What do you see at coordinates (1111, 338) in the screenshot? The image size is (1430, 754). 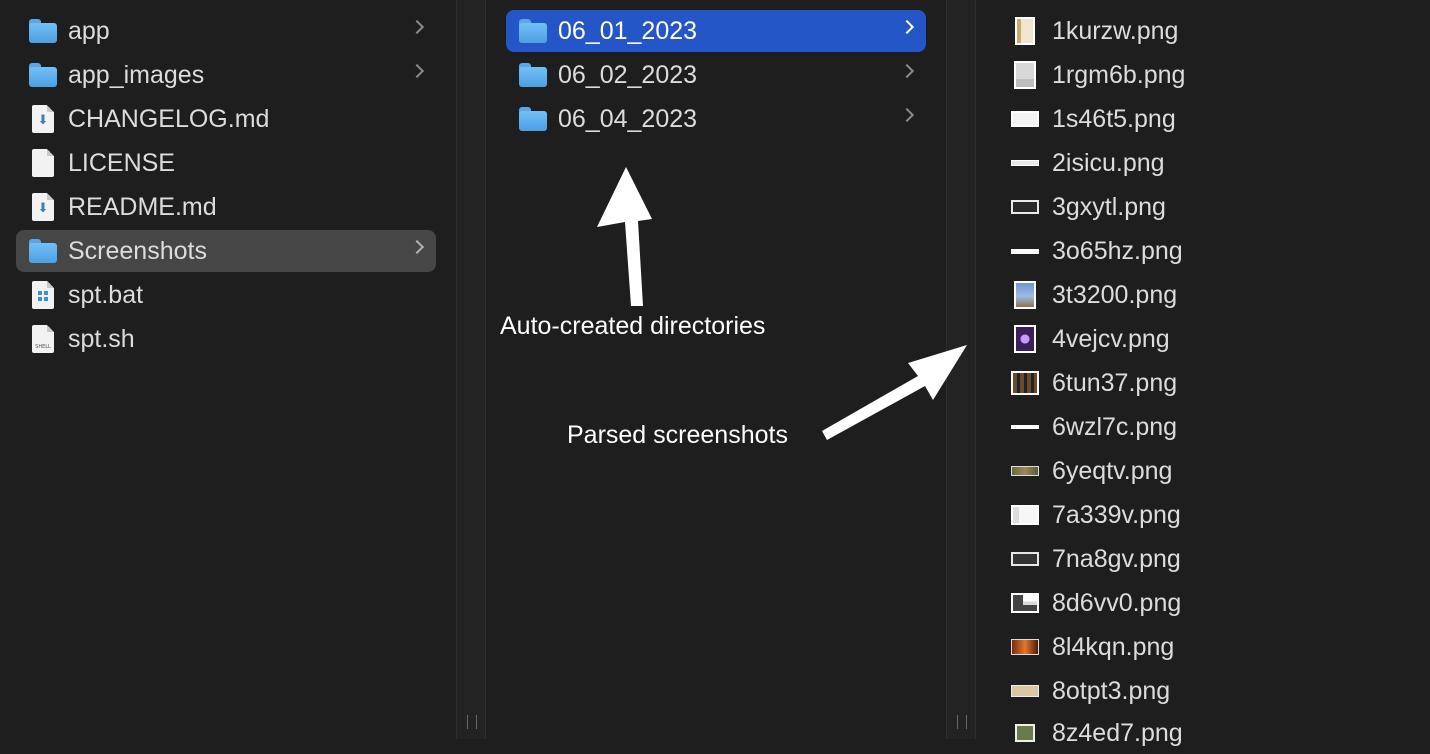 I see `item-label: 4vejcv.png` at bounding box center [1111, 338].